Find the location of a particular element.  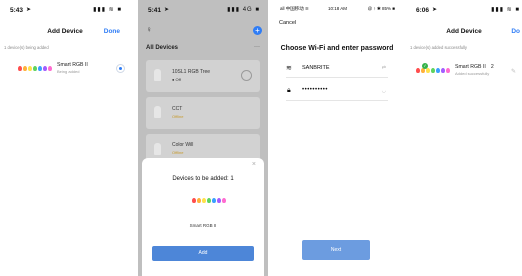

status-bar: 6:06 ➤ ▮▮▮ ≋ ■ is located at coordinates (464, 9).